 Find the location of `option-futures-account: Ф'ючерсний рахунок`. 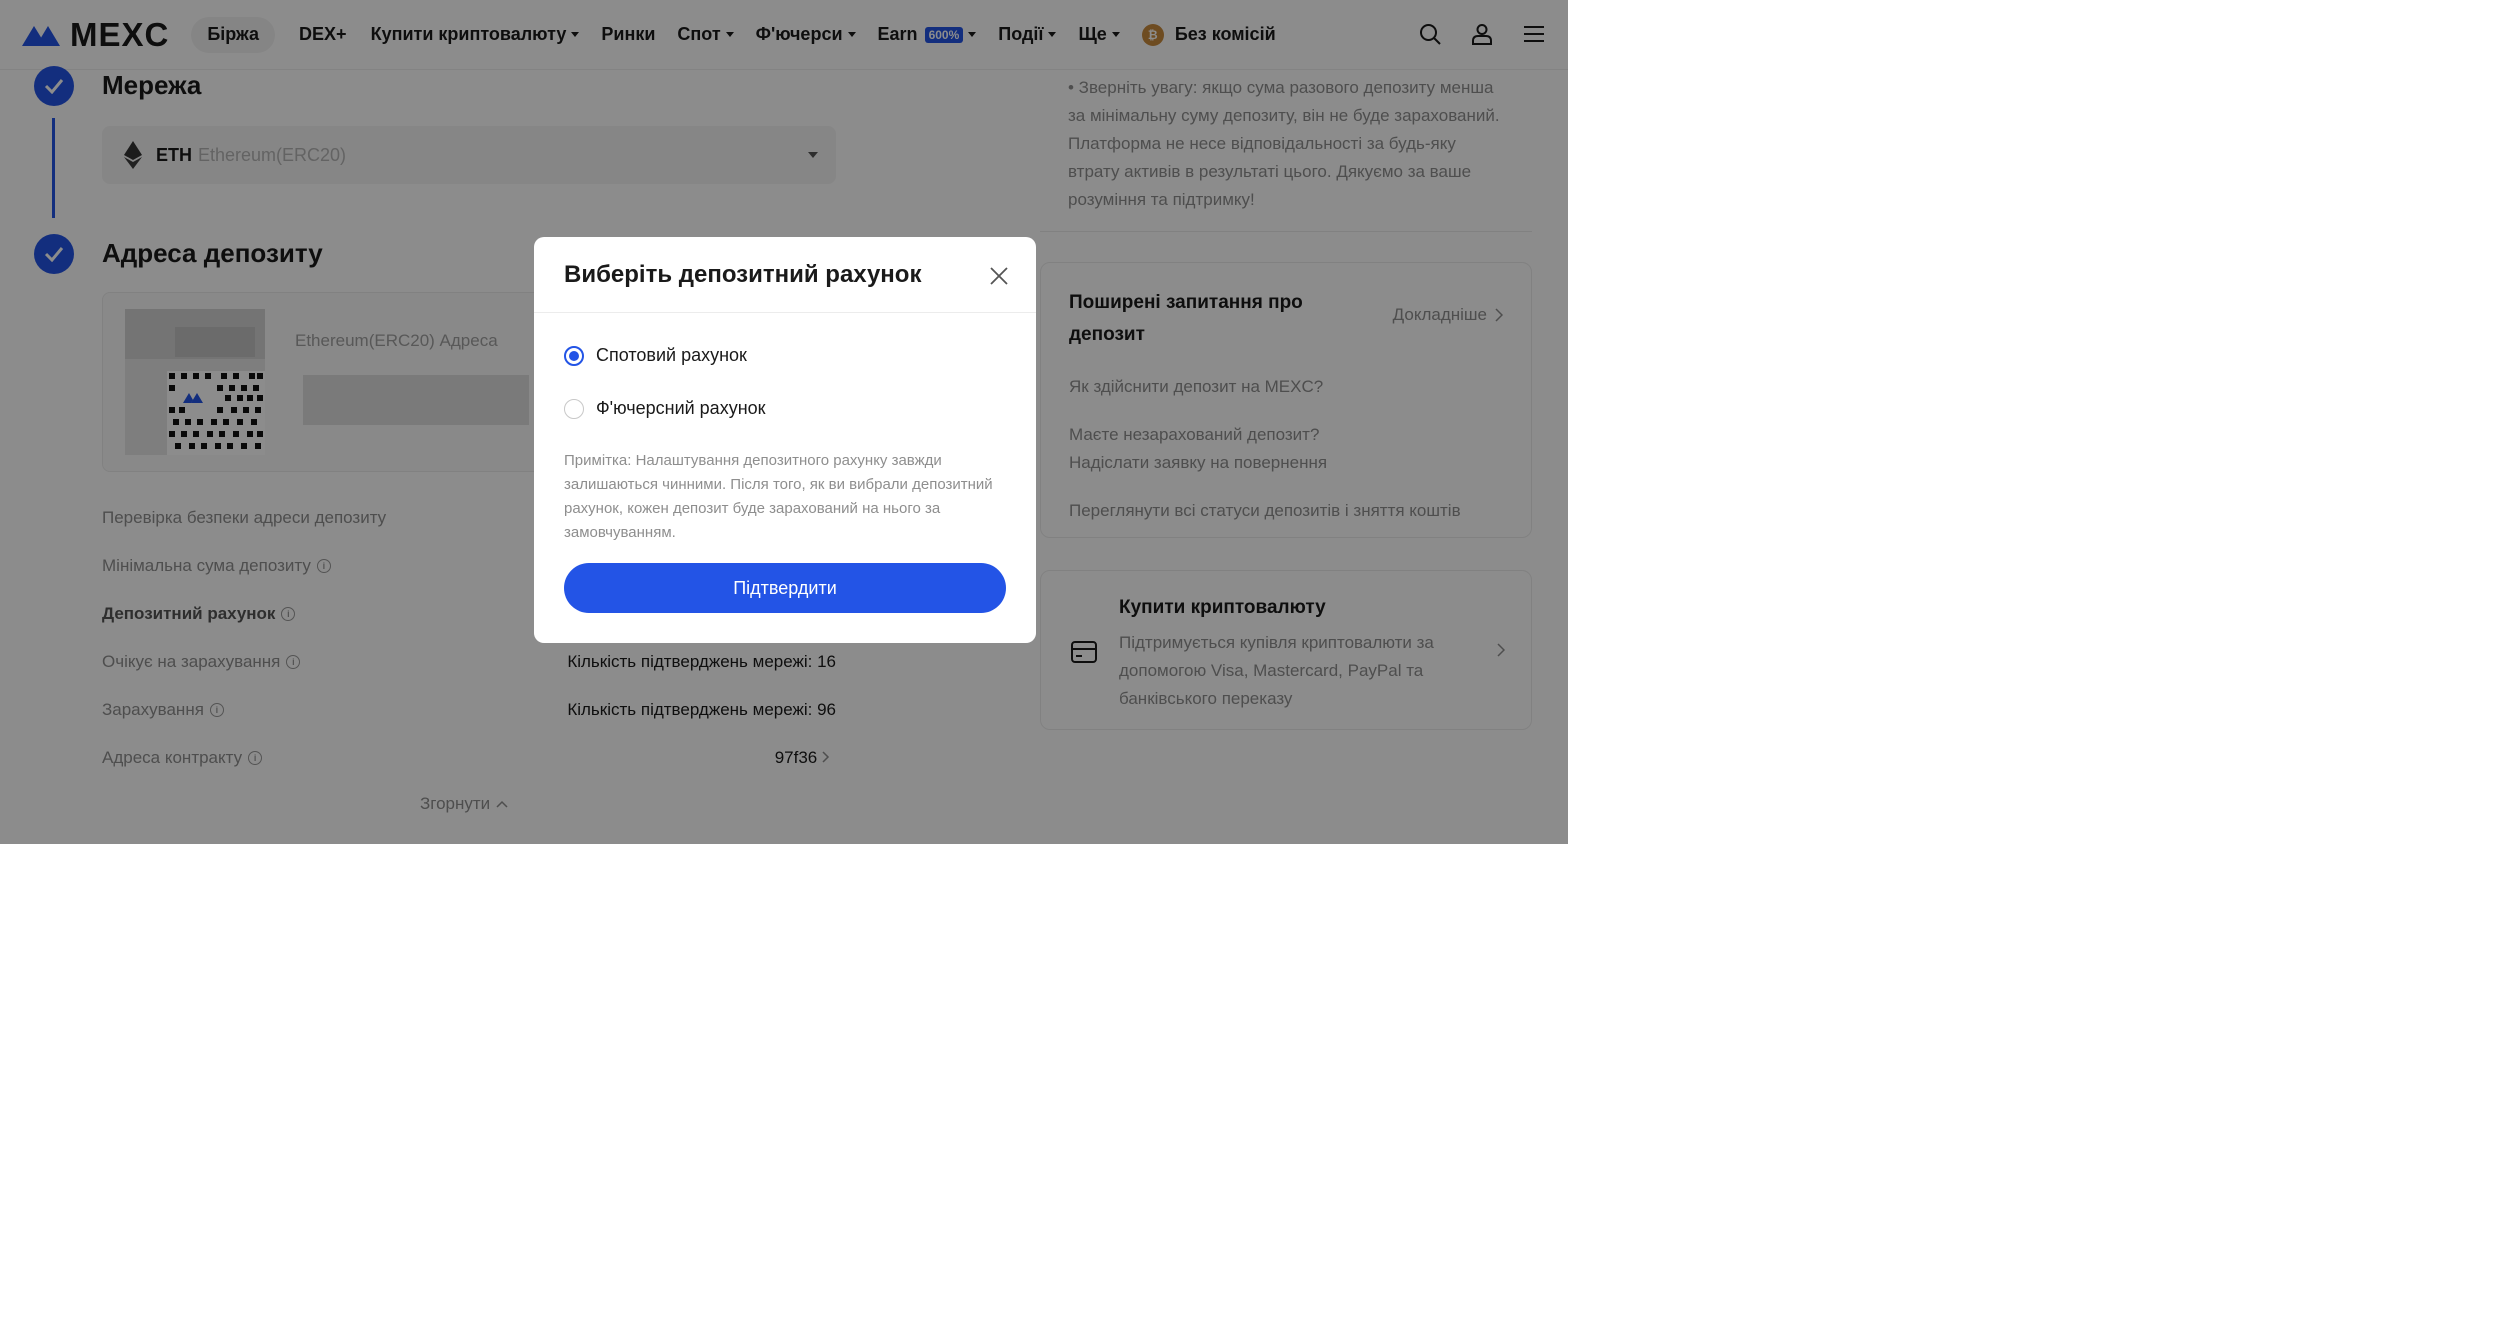

option-futures-account: Ф'ючерсний рахунок is located at coordinates (665, 408).